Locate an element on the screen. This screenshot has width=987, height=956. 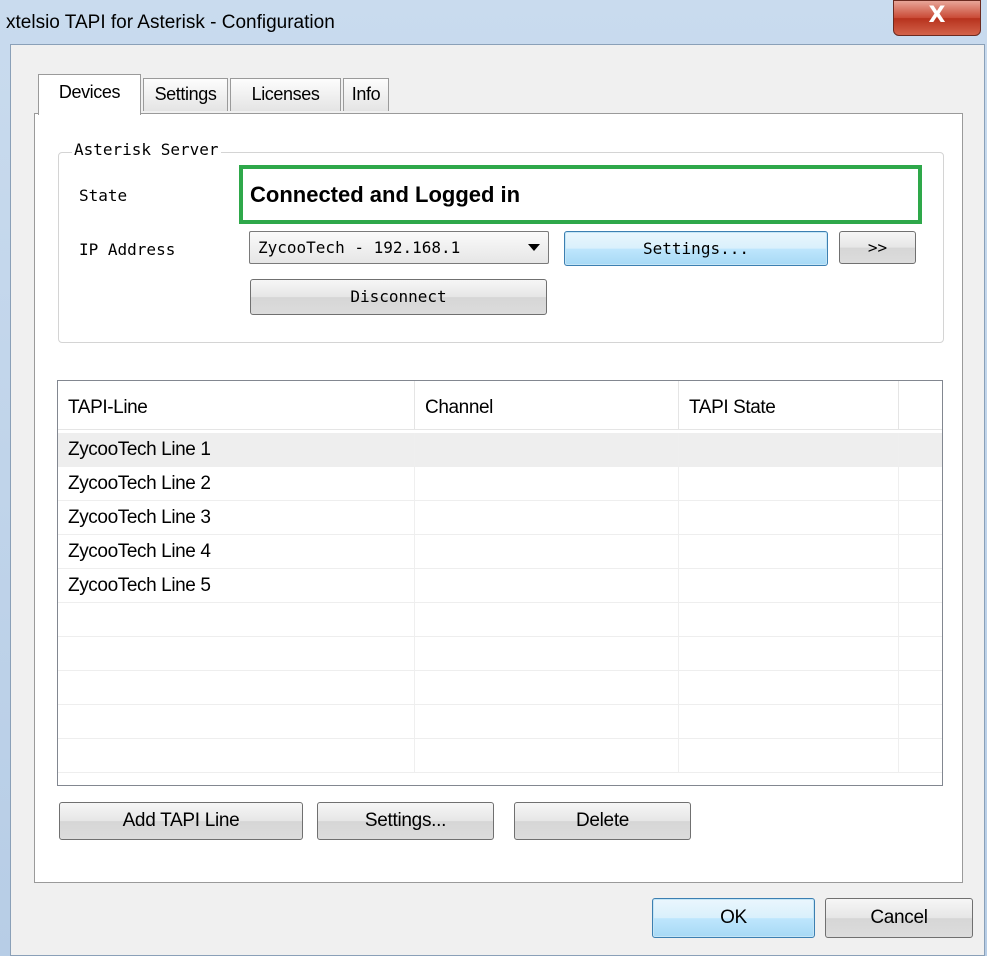
table-header: TAPI-Line Channel TAPI State is located at coordinates (500, 405).